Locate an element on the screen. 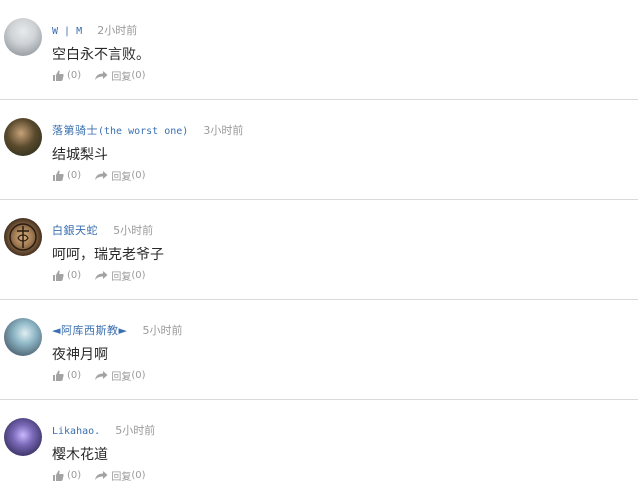 Image resolution: width=640 pixels, height=496 pixels. timestamp: 2小时前 is located at coordinates (117, 30).